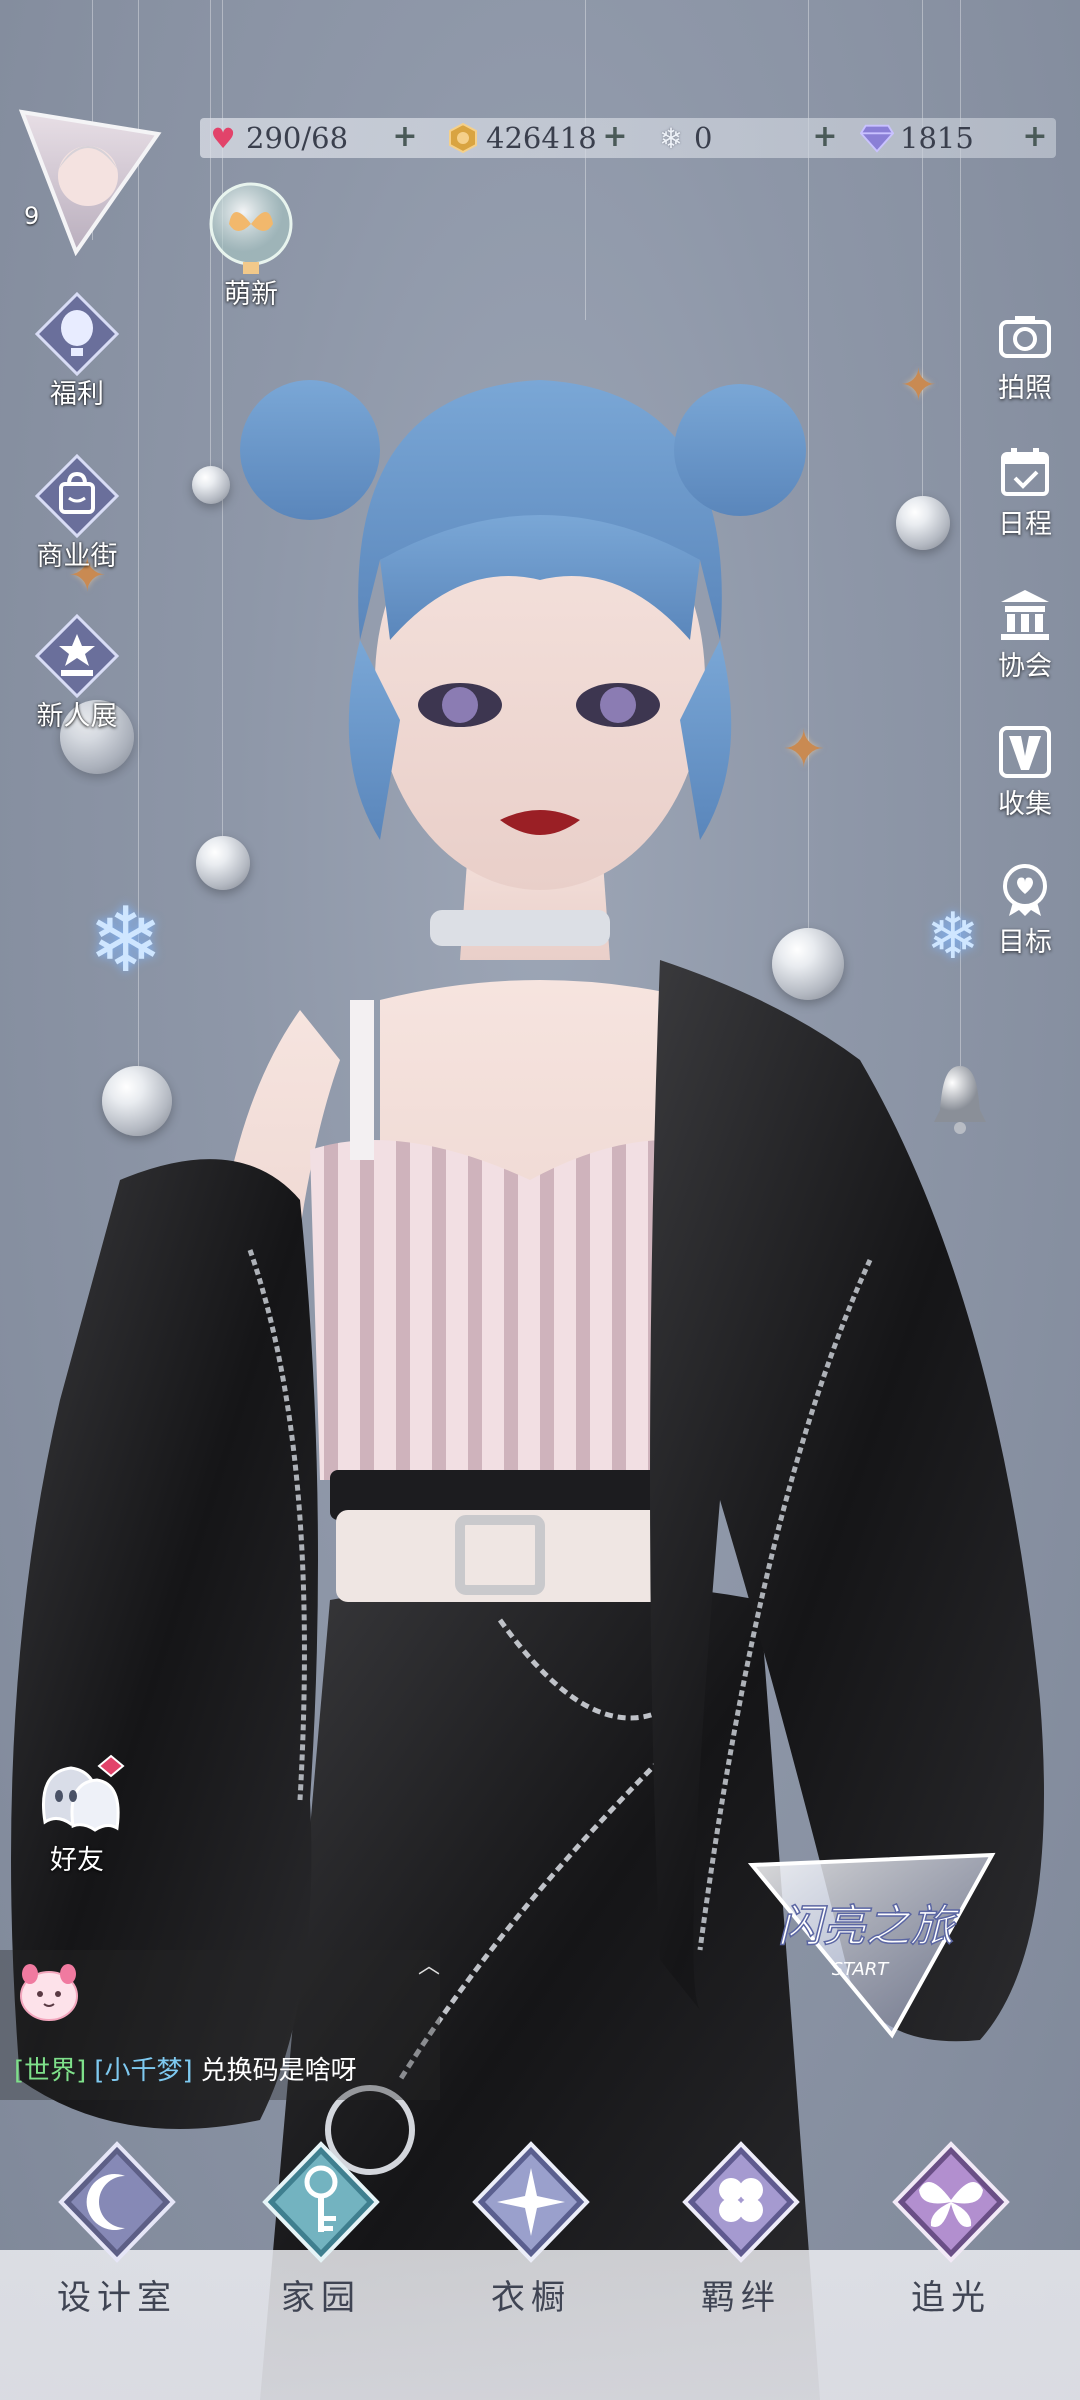 The image size is (1080, 2400). I want to click on newcomer-exhibit-button: 新人展, so click(77, 673).